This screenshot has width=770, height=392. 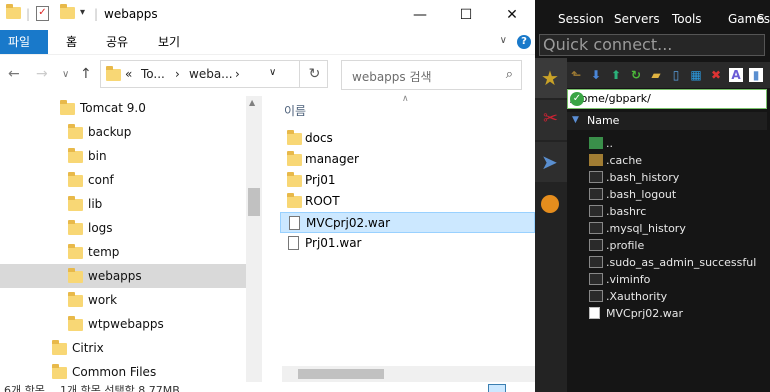 I want to click on up-arrow-icon: ↑, so click(x=86, y=74).